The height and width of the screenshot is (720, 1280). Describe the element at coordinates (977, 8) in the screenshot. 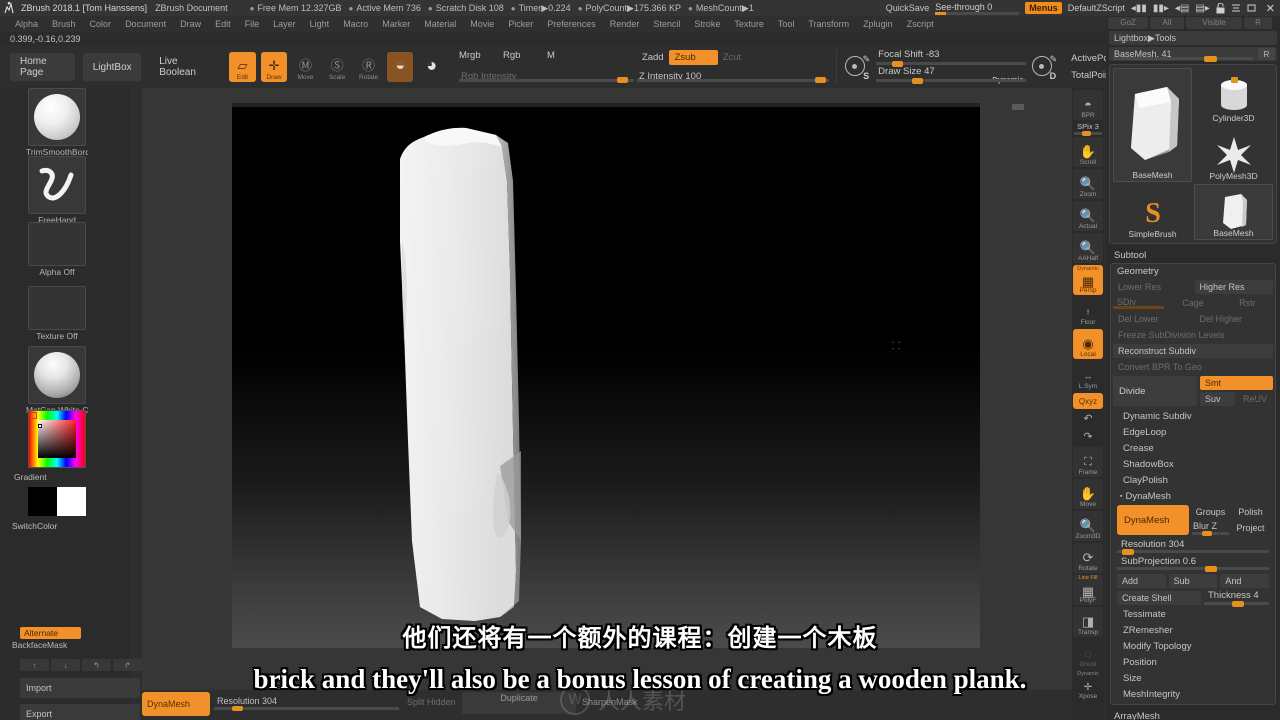

I see `see-through-slider: See-through 0` at that location.